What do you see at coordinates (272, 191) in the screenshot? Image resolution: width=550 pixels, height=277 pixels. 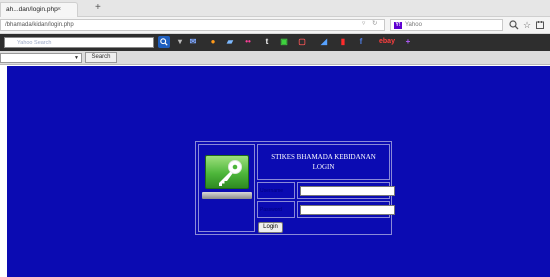 I see `username-label: Username` at bounding box center [272, 191].